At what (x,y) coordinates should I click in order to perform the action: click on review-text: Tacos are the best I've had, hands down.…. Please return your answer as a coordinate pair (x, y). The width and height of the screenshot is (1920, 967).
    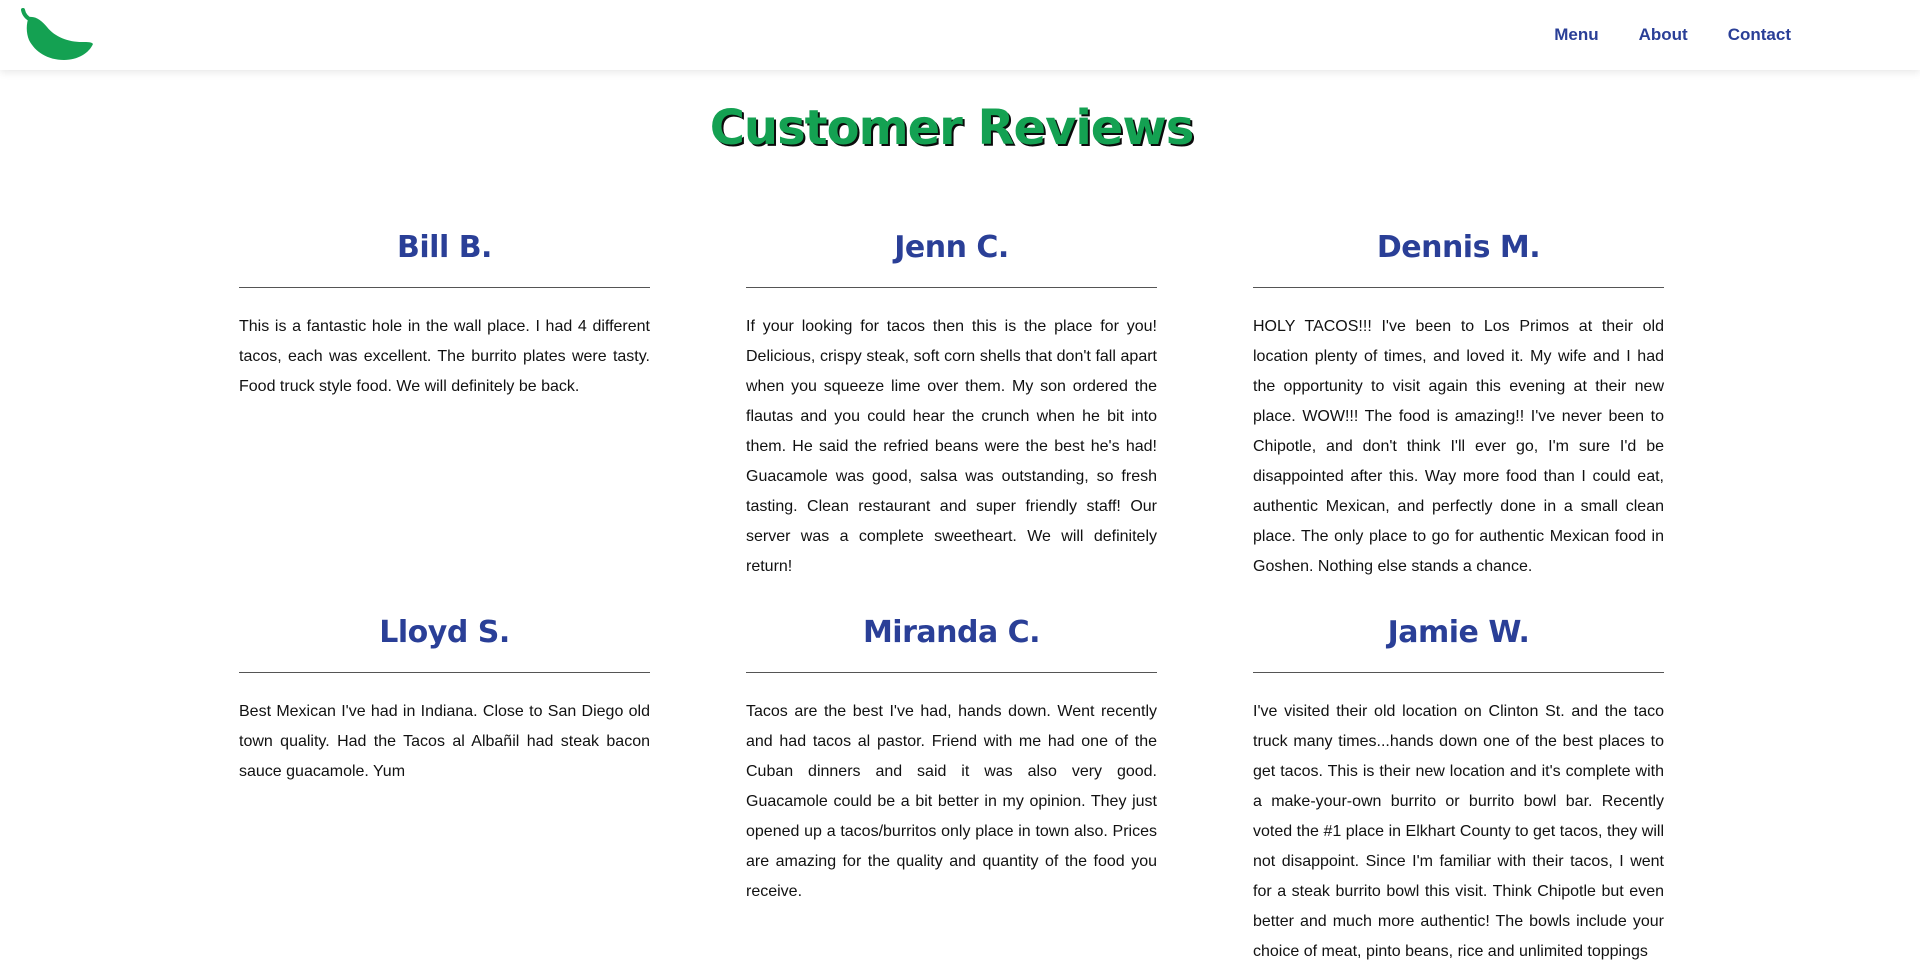
    Looking at the image, I should click on (951, 801).